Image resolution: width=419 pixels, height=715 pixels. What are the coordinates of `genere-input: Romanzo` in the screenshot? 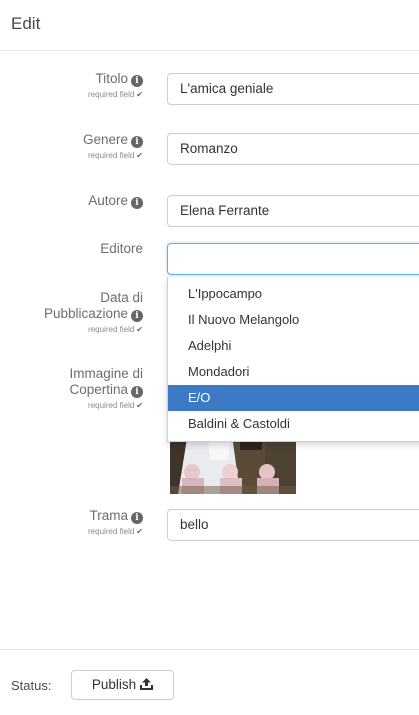 It's located at (293, 149).